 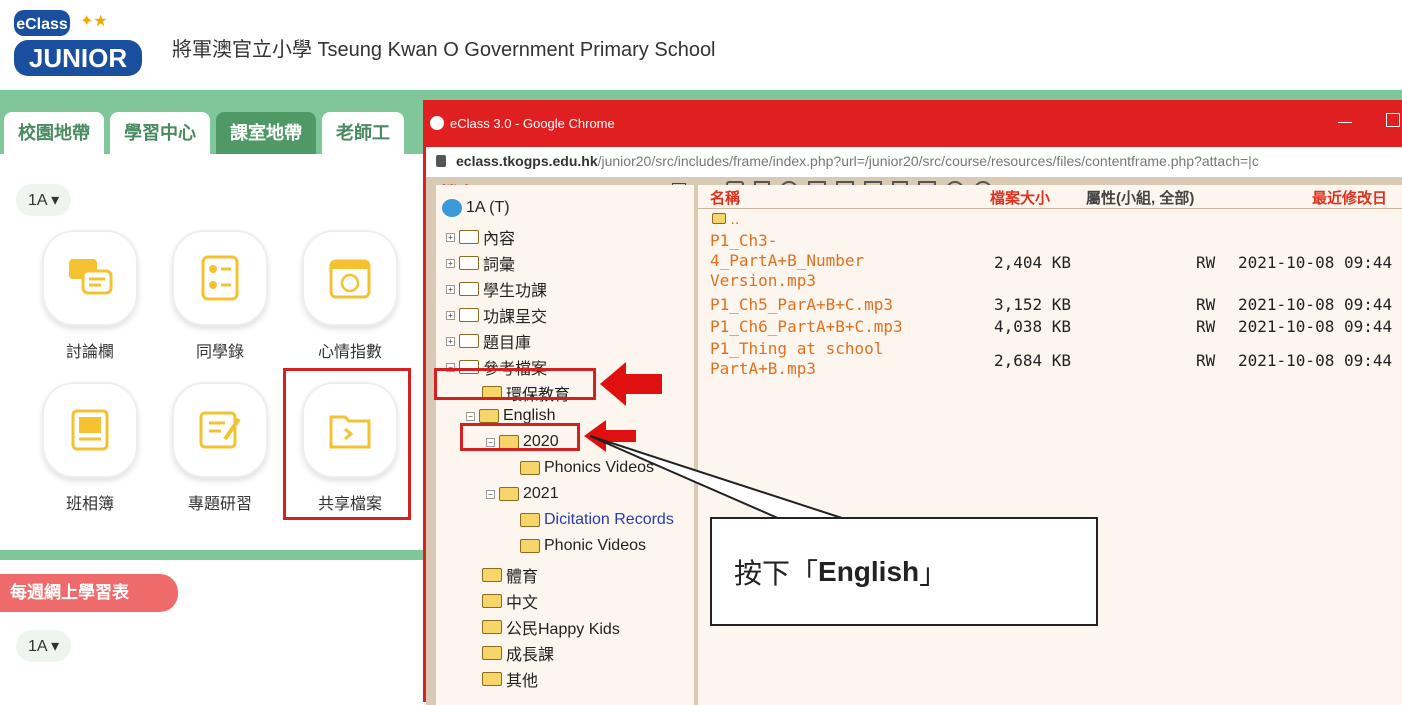 I want to click on instruction-callout: 按下「 English」, so click(x=904, y=571).